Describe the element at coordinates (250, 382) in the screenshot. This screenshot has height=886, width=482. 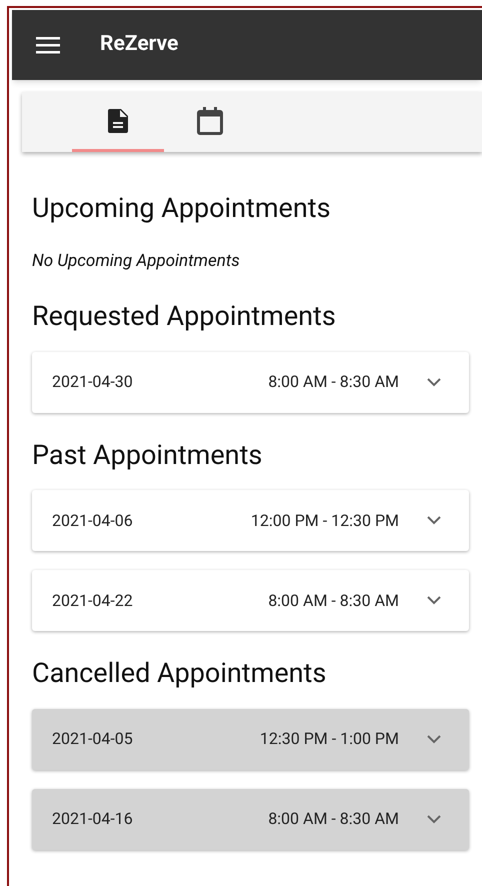
I see `appointment-card: 2021-04-30 8:00 AM - 8:30 AM` at that location.